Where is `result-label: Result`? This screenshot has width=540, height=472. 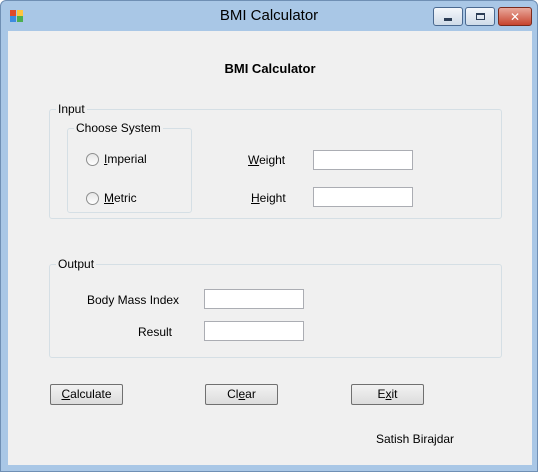
result-label: Result is located at coordinates (155, 332).